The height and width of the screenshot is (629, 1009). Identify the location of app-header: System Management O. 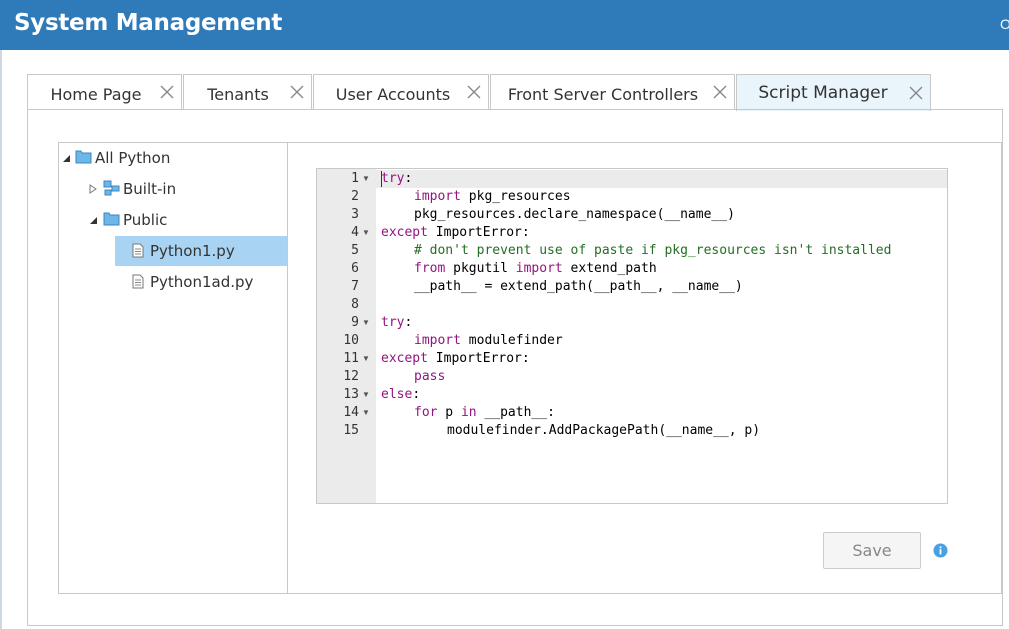
(504, 25).